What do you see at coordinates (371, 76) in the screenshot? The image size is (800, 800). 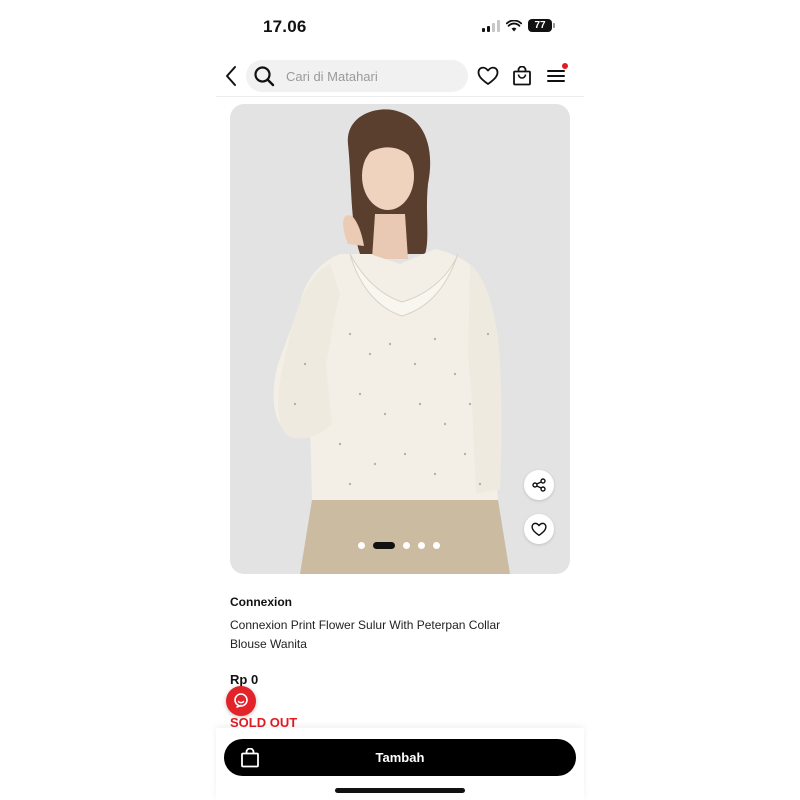 I see `search-input` at bounding box center [371, 76].